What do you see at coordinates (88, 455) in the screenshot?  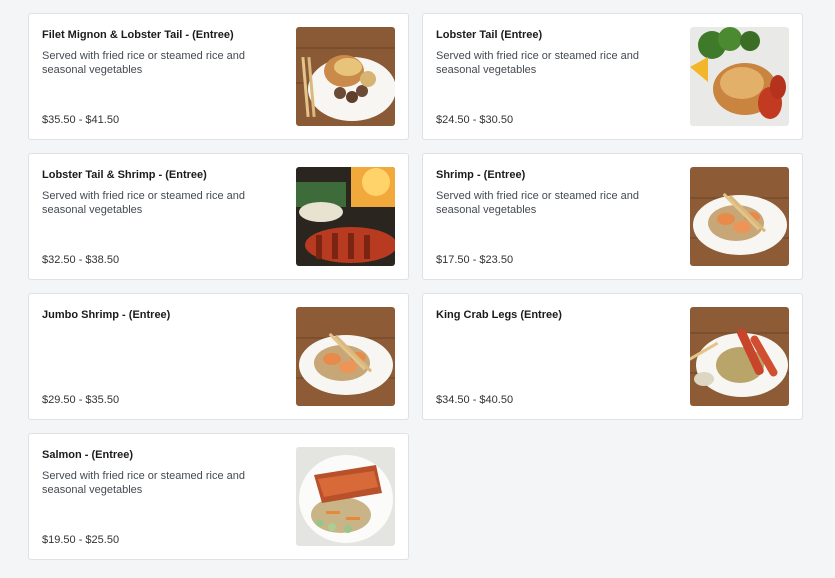 I see `menu-item-title: Salmon - (Entree)` at bounding box center [88, 455].